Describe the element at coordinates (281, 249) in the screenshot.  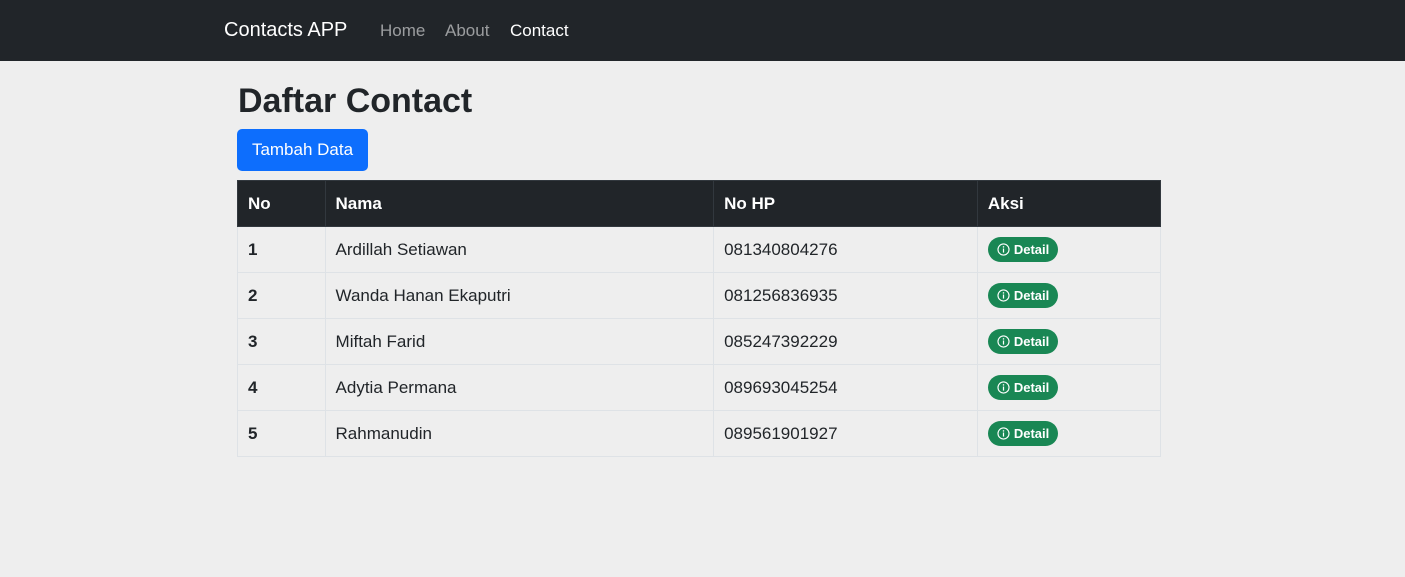
I see `cell-no: 1` at that location.